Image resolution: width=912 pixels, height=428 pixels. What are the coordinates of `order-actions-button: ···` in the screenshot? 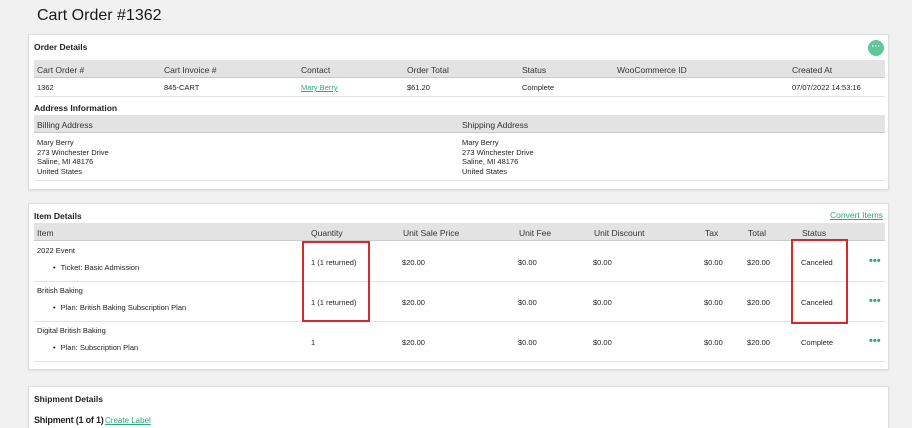 It's located at (876, 48).